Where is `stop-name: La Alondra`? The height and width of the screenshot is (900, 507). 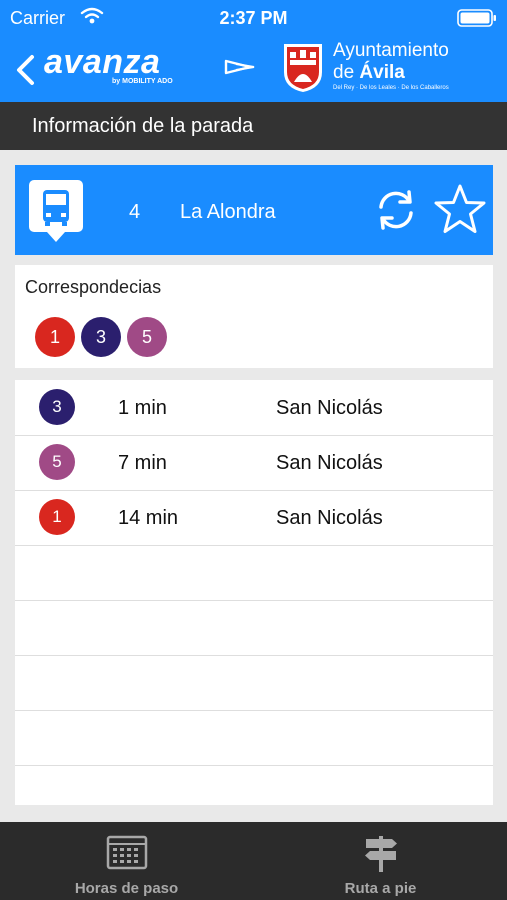
stop-name: La Alondra is located at coordinates (228, 212).